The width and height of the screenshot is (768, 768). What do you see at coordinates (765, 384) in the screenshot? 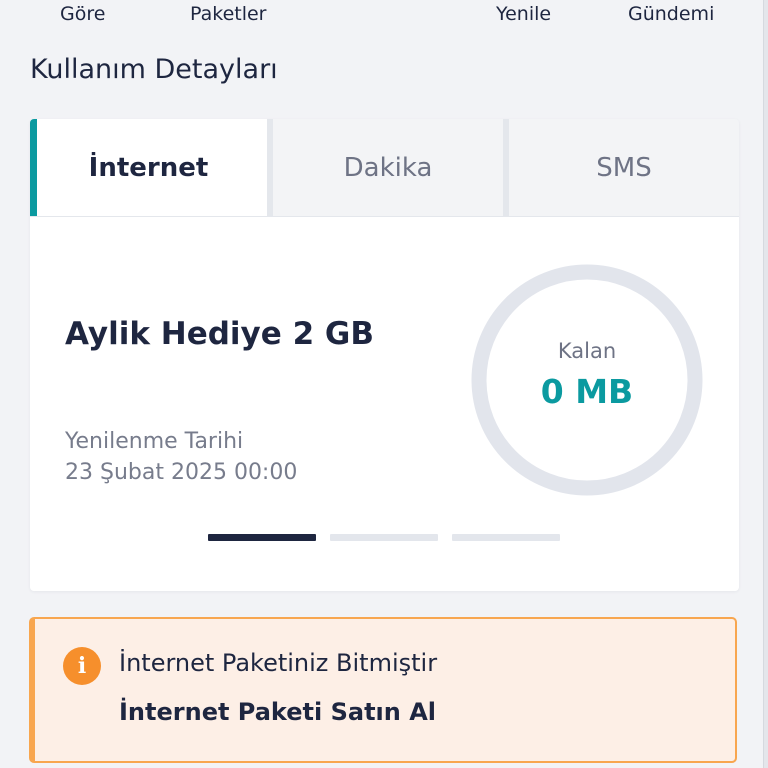
I see `page-scrollbar` at bounding box center [765, 384].